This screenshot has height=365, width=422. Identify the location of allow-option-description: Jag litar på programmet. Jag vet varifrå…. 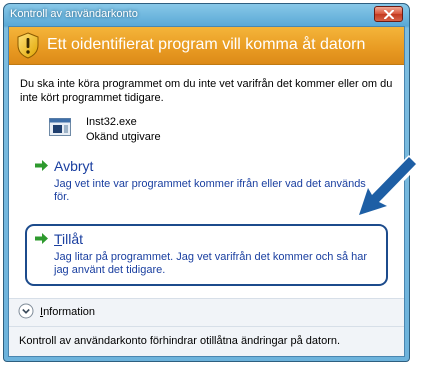
(211, 263).